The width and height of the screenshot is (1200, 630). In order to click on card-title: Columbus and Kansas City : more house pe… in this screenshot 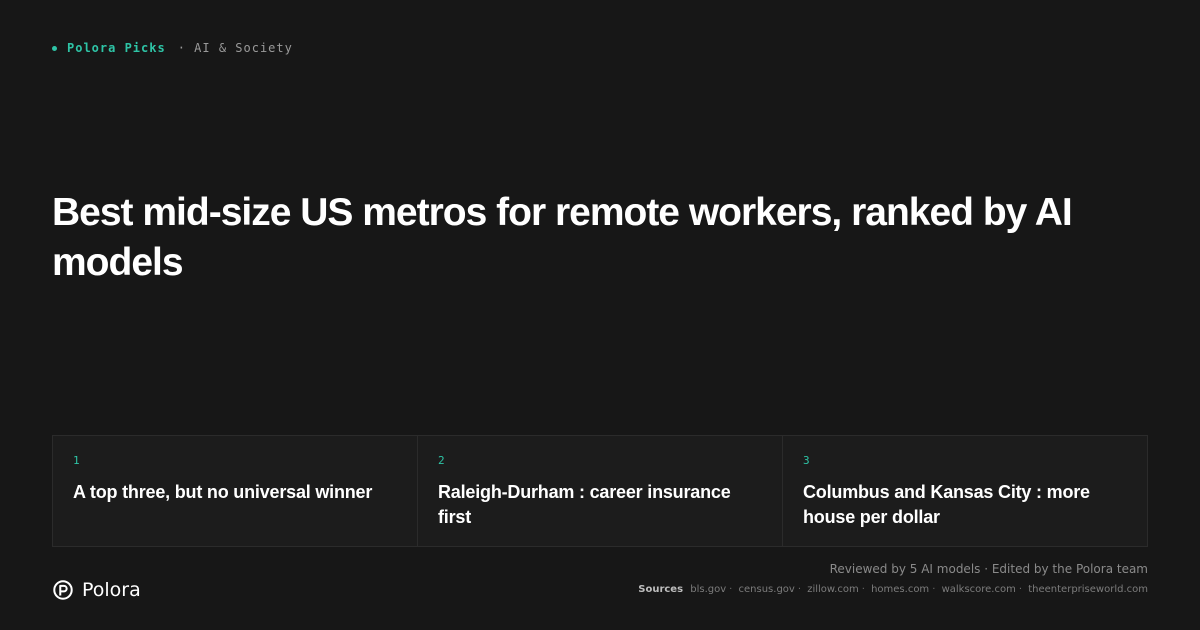, I will do `click(946, 504)`.